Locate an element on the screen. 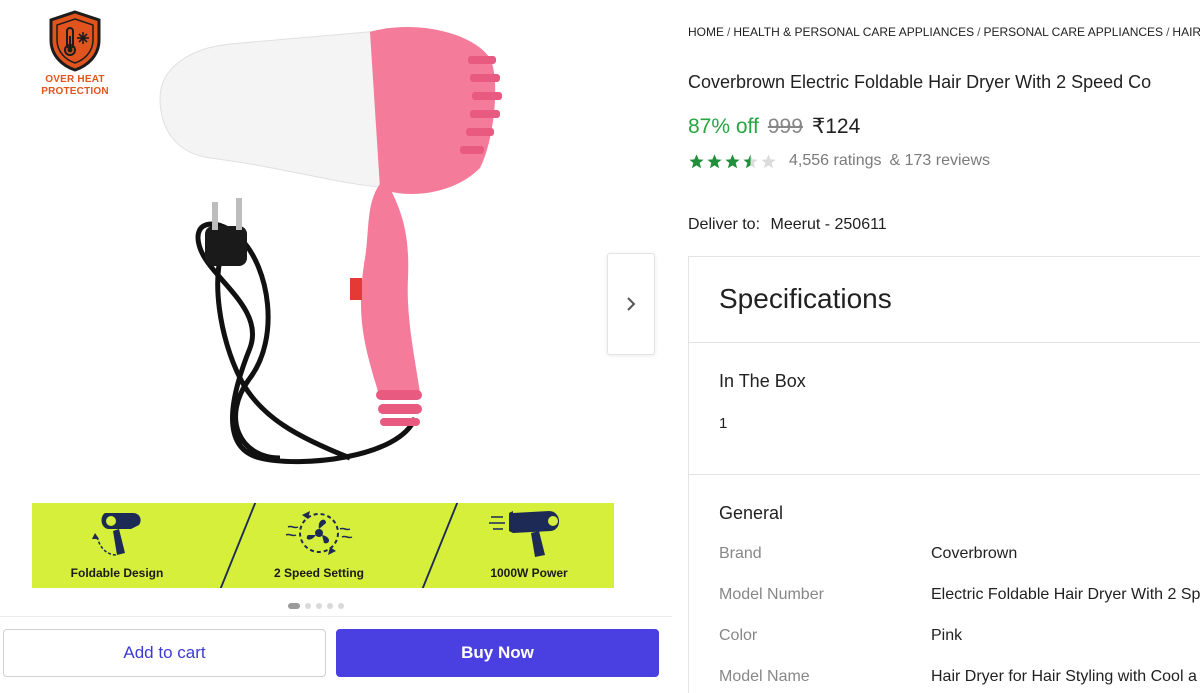 Image resolution: width=1200 pixels, height=693 pixels. star-empty-icon is located at coordinates (768, 160).